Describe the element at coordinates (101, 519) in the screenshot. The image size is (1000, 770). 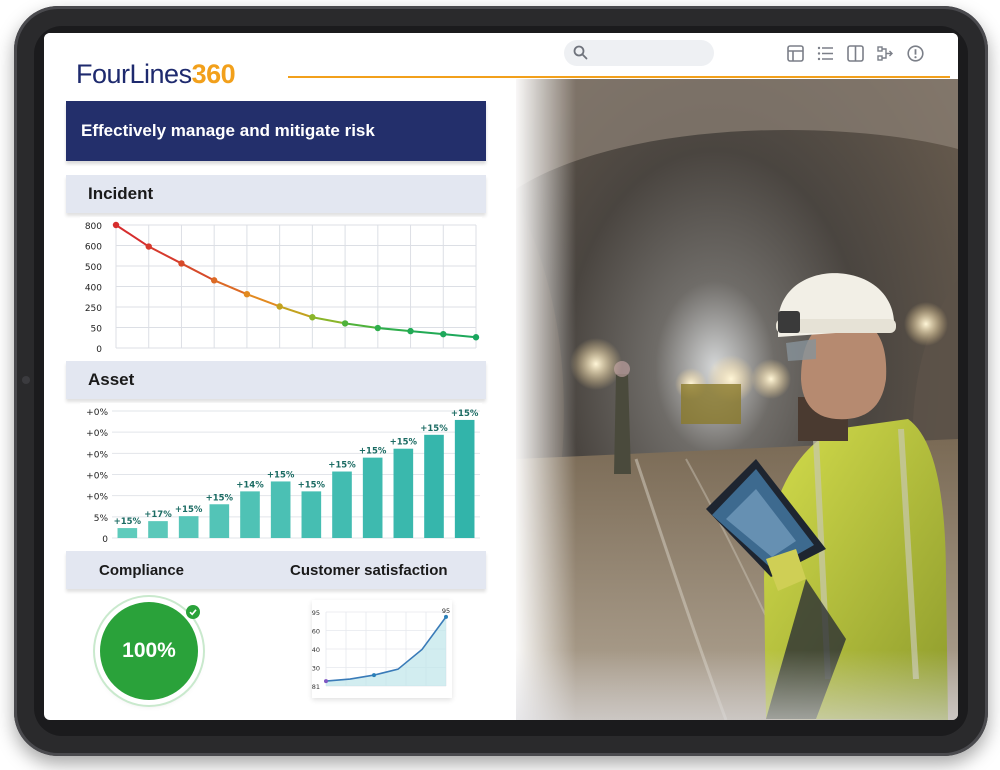
I see `asset-y-tick: 5%` at that location.